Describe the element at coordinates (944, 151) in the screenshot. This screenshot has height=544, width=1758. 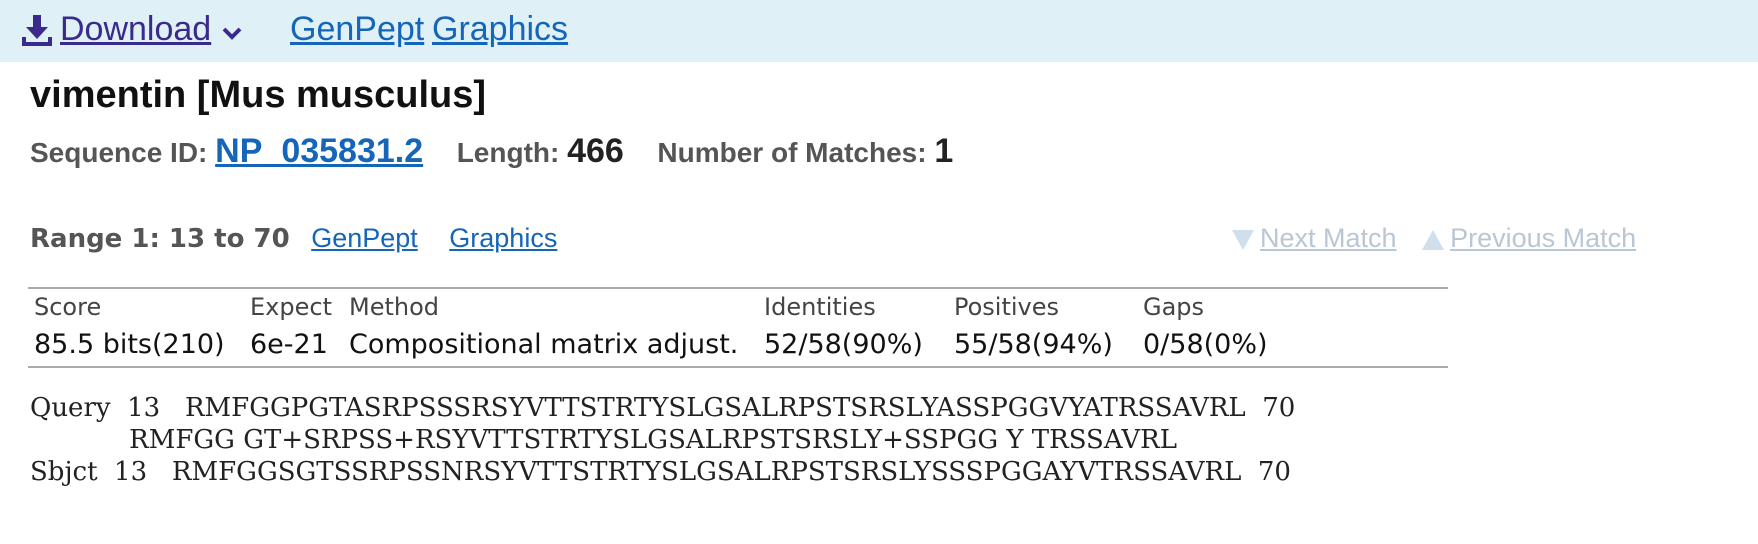
I see `matches-value: 1` at that location.